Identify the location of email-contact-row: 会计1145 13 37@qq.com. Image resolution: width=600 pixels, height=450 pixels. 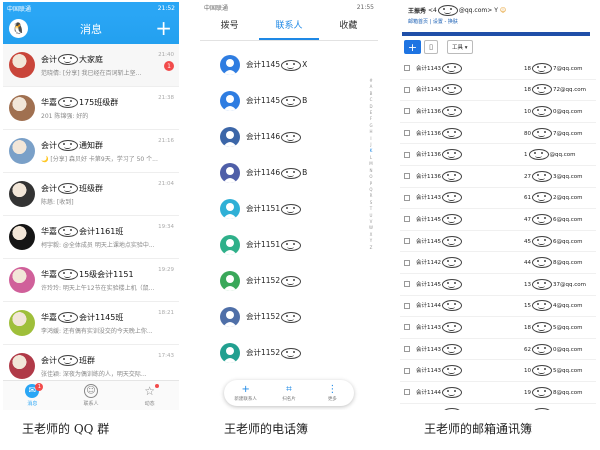
(498, 285).